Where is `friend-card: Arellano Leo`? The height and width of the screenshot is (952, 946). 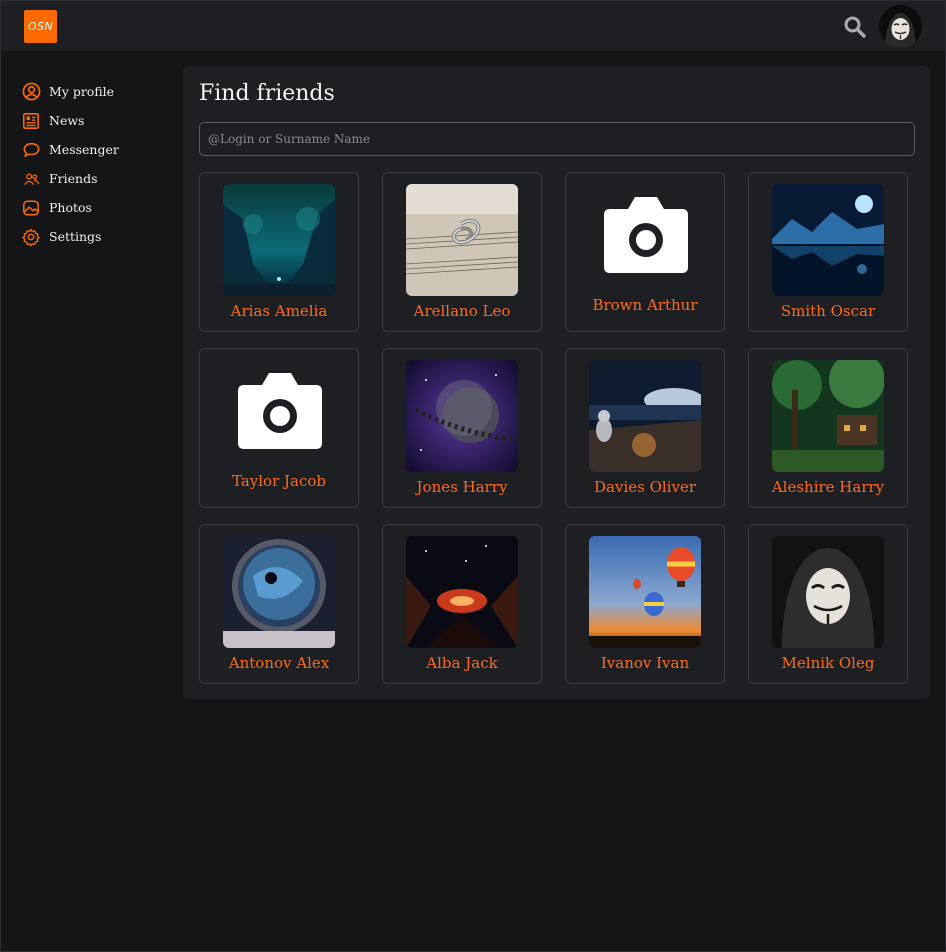 friend-card: Arellano Leo is located at coordinates (462, 252).